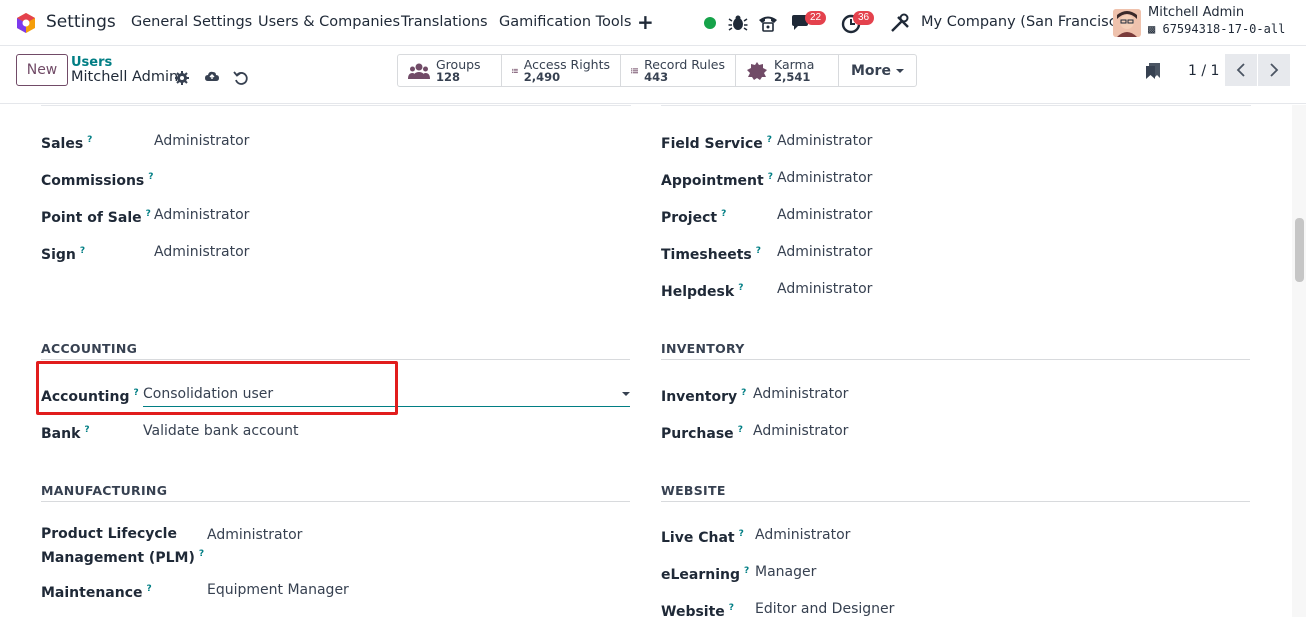 This screenshot has width=1306, height=617. Describe the element at coordinates (254, 535) in the screenshot. I see `field-value-plm: Administrator` at that location.